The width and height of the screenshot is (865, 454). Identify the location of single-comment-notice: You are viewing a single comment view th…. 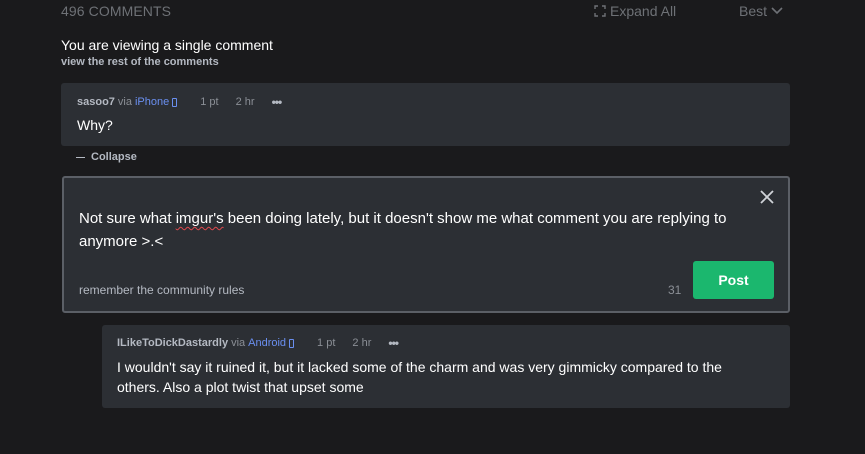
(167, 53).